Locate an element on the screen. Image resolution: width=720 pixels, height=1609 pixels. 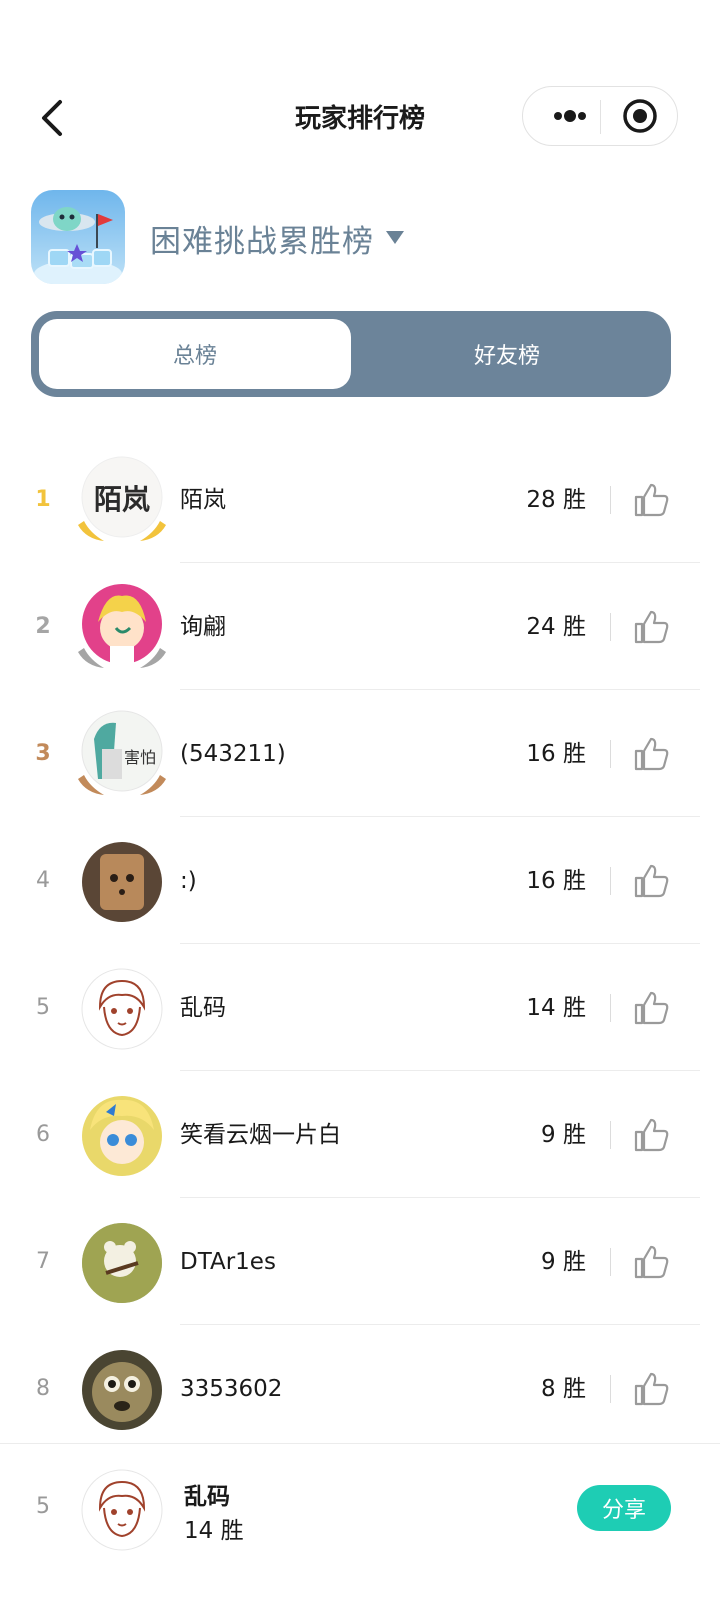
leaderboard-row: 1 陌岚 陌岚 28 胜 is located at coordinates (360, 500).